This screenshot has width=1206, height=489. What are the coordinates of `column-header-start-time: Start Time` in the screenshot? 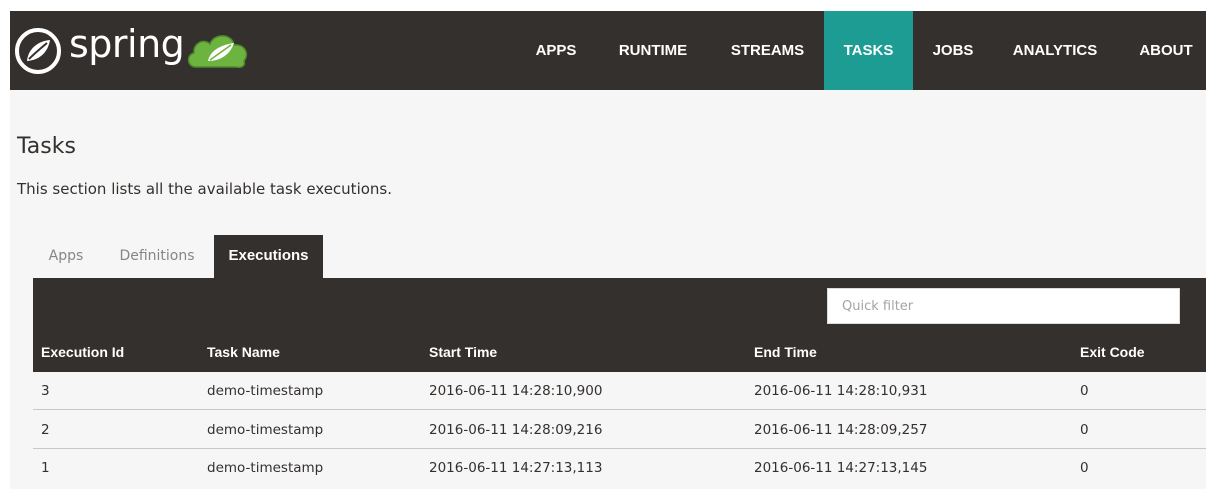 It's located at (463, 352).